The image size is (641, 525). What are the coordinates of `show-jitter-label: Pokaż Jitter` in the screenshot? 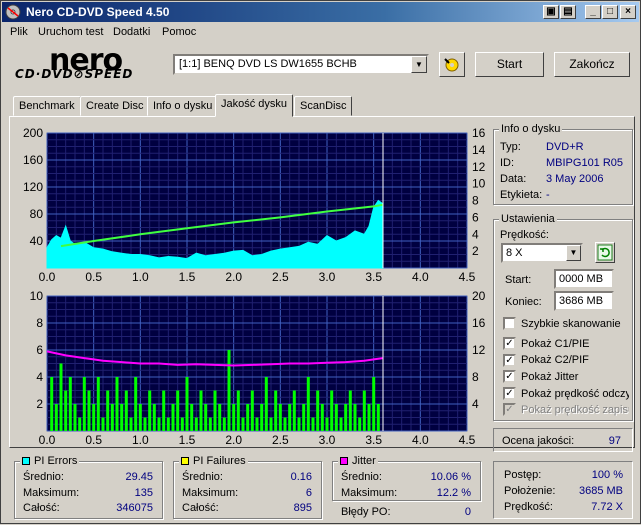 It's located at (550, 377).